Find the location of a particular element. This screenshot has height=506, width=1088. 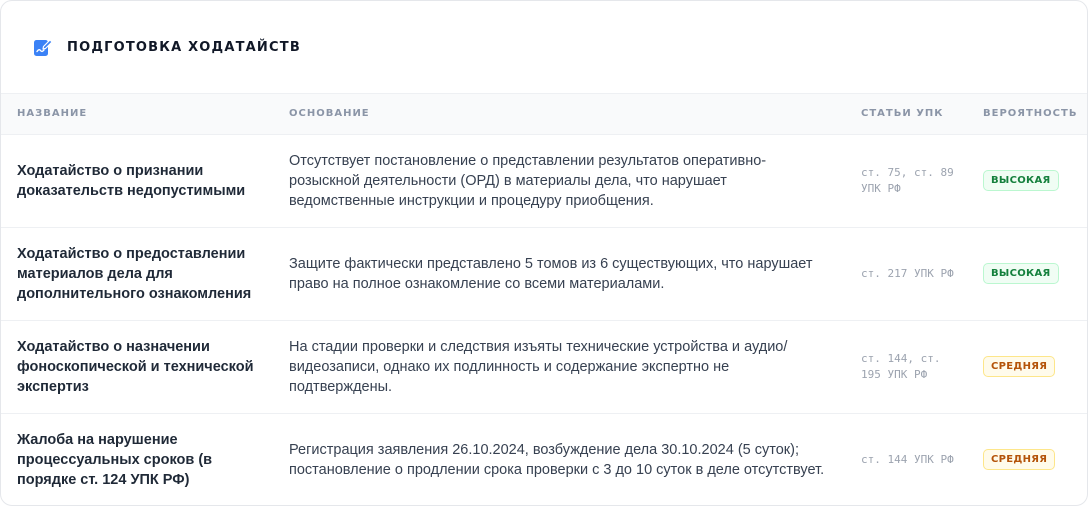

motion-articles: ст. 75, ст. 89 УПК РФ is located at coordinates (907, 180).